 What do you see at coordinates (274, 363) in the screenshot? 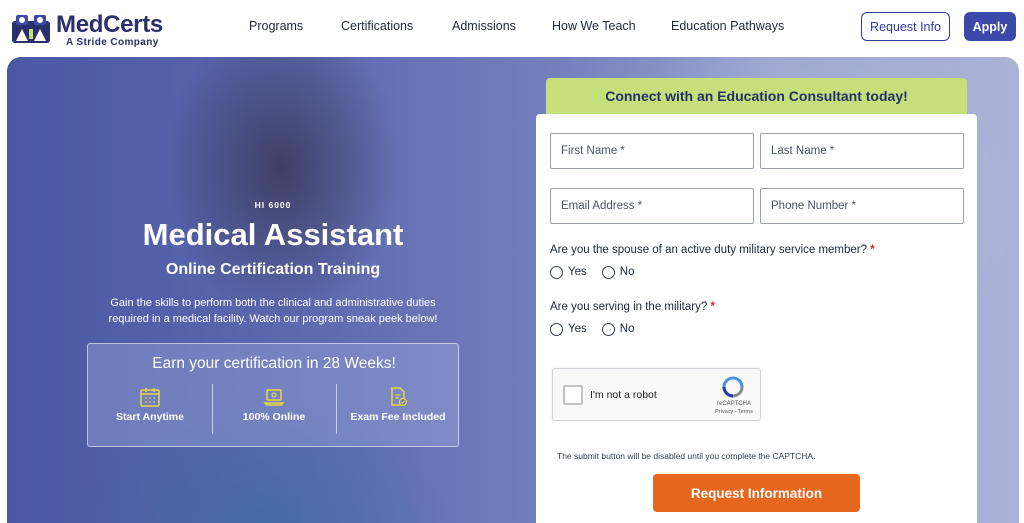
I see `earn-title: Earn your certification in 28 Weeks!` at bounding box center [274, 363].